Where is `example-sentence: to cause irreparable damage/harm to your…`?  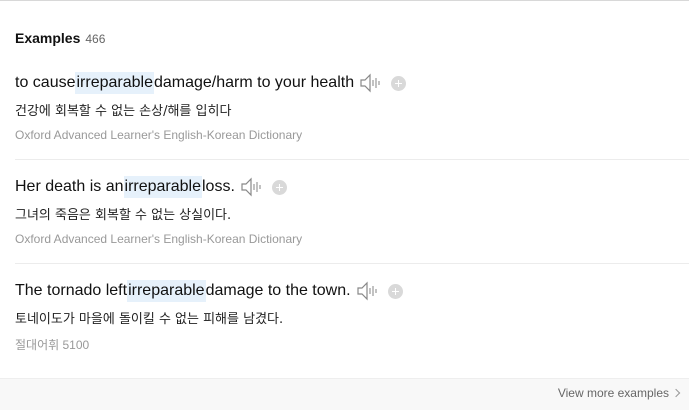 example-sentence: to cause irreparable damage/harm to your… is located at coordinates (352, 83).